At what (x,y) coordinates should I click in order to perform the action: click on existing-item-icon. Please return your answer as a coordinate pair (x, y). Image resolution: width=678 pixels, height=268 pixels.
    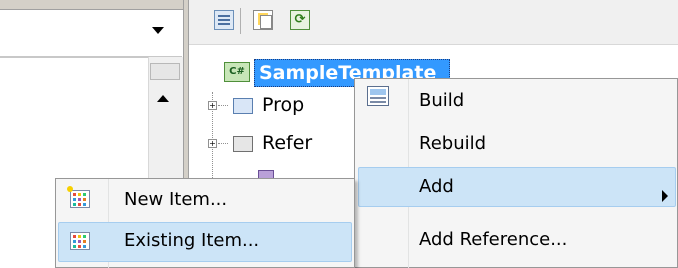
    Looking at the image, I should click on (80, 241).